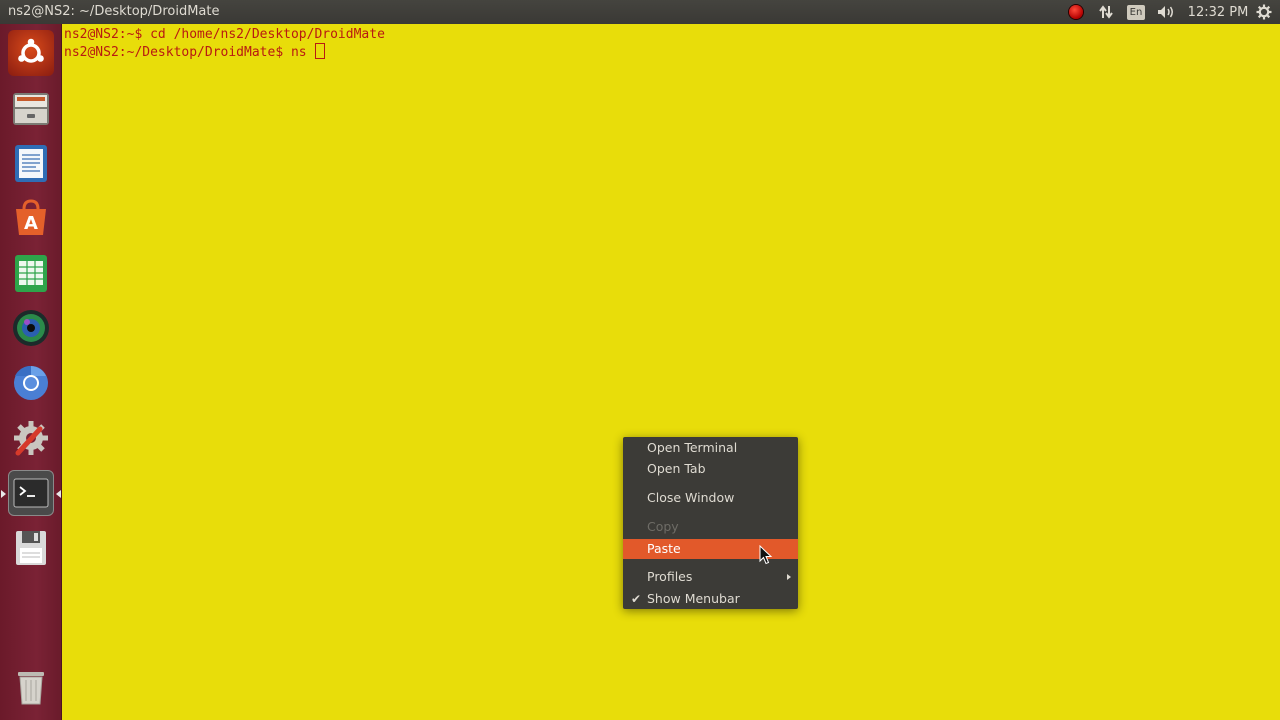 This screenshot has height=720, width=1280. What do you see at coordinates (766, 556) in the screenshot?
I see `mouse-pointer-icon` at bounding box center [766, 556].